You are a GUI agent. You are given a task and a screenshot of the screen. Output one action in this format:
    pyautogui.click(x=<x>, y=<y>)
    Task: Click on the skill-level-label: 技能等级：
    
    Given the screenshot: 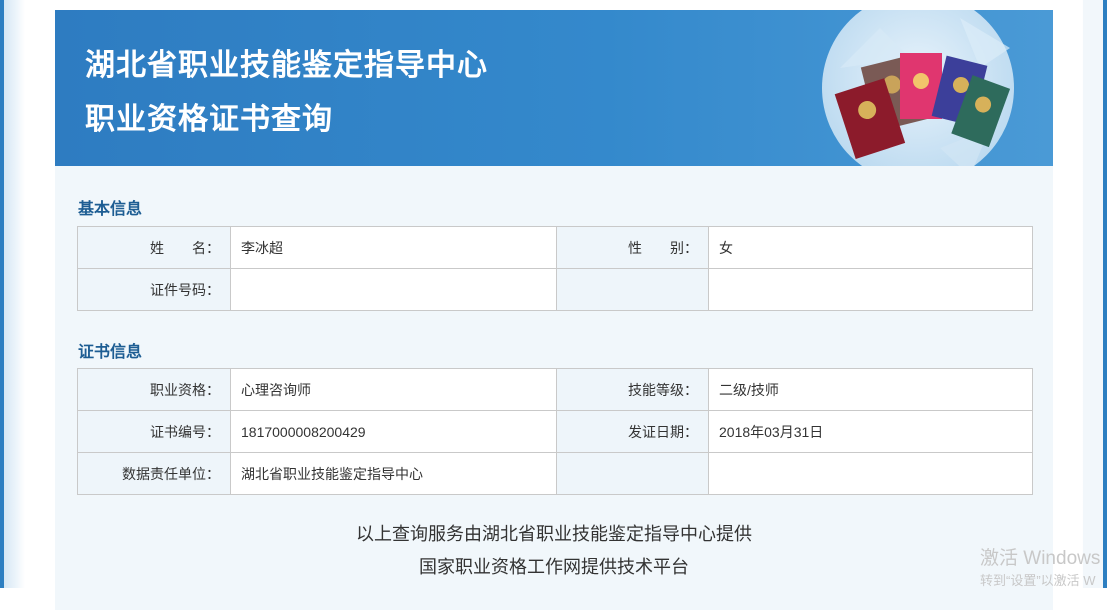 What is the action you would take?
    pyautogui.click(x=632, y=389)
    